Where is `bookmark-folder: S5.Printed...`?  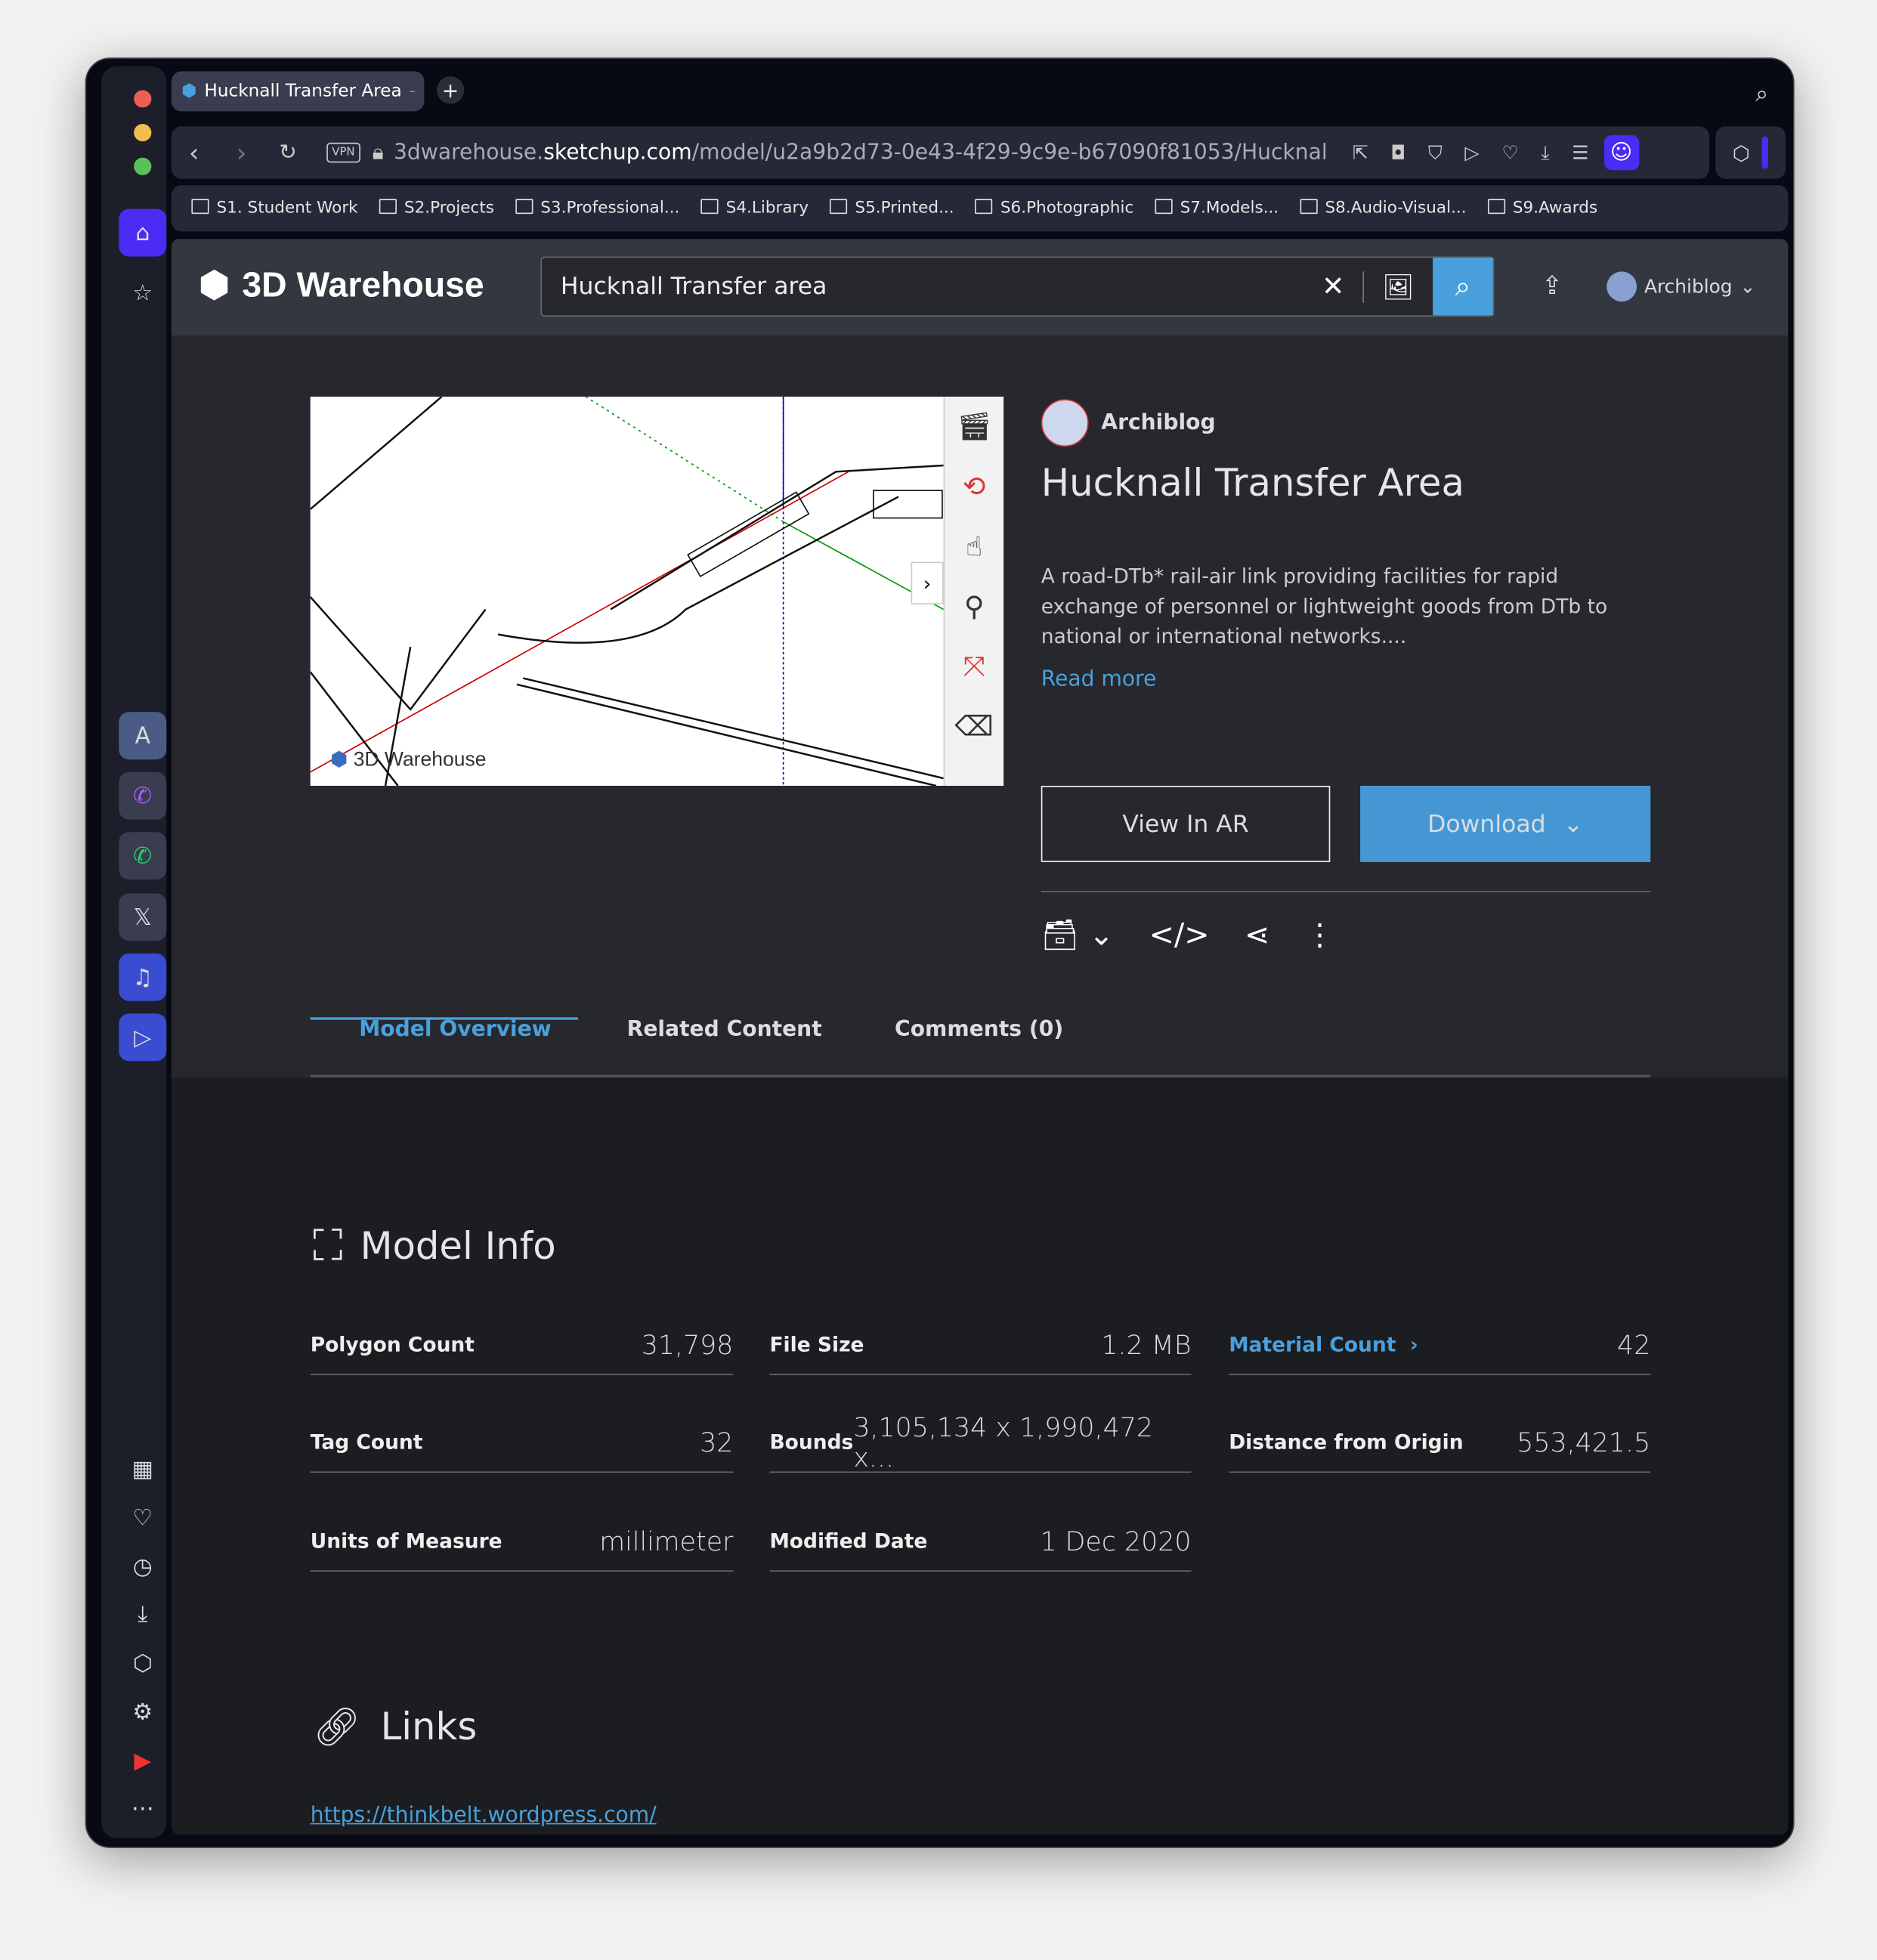
bookmark-folder: S5.Printed... is located at coordinates (892, 208).